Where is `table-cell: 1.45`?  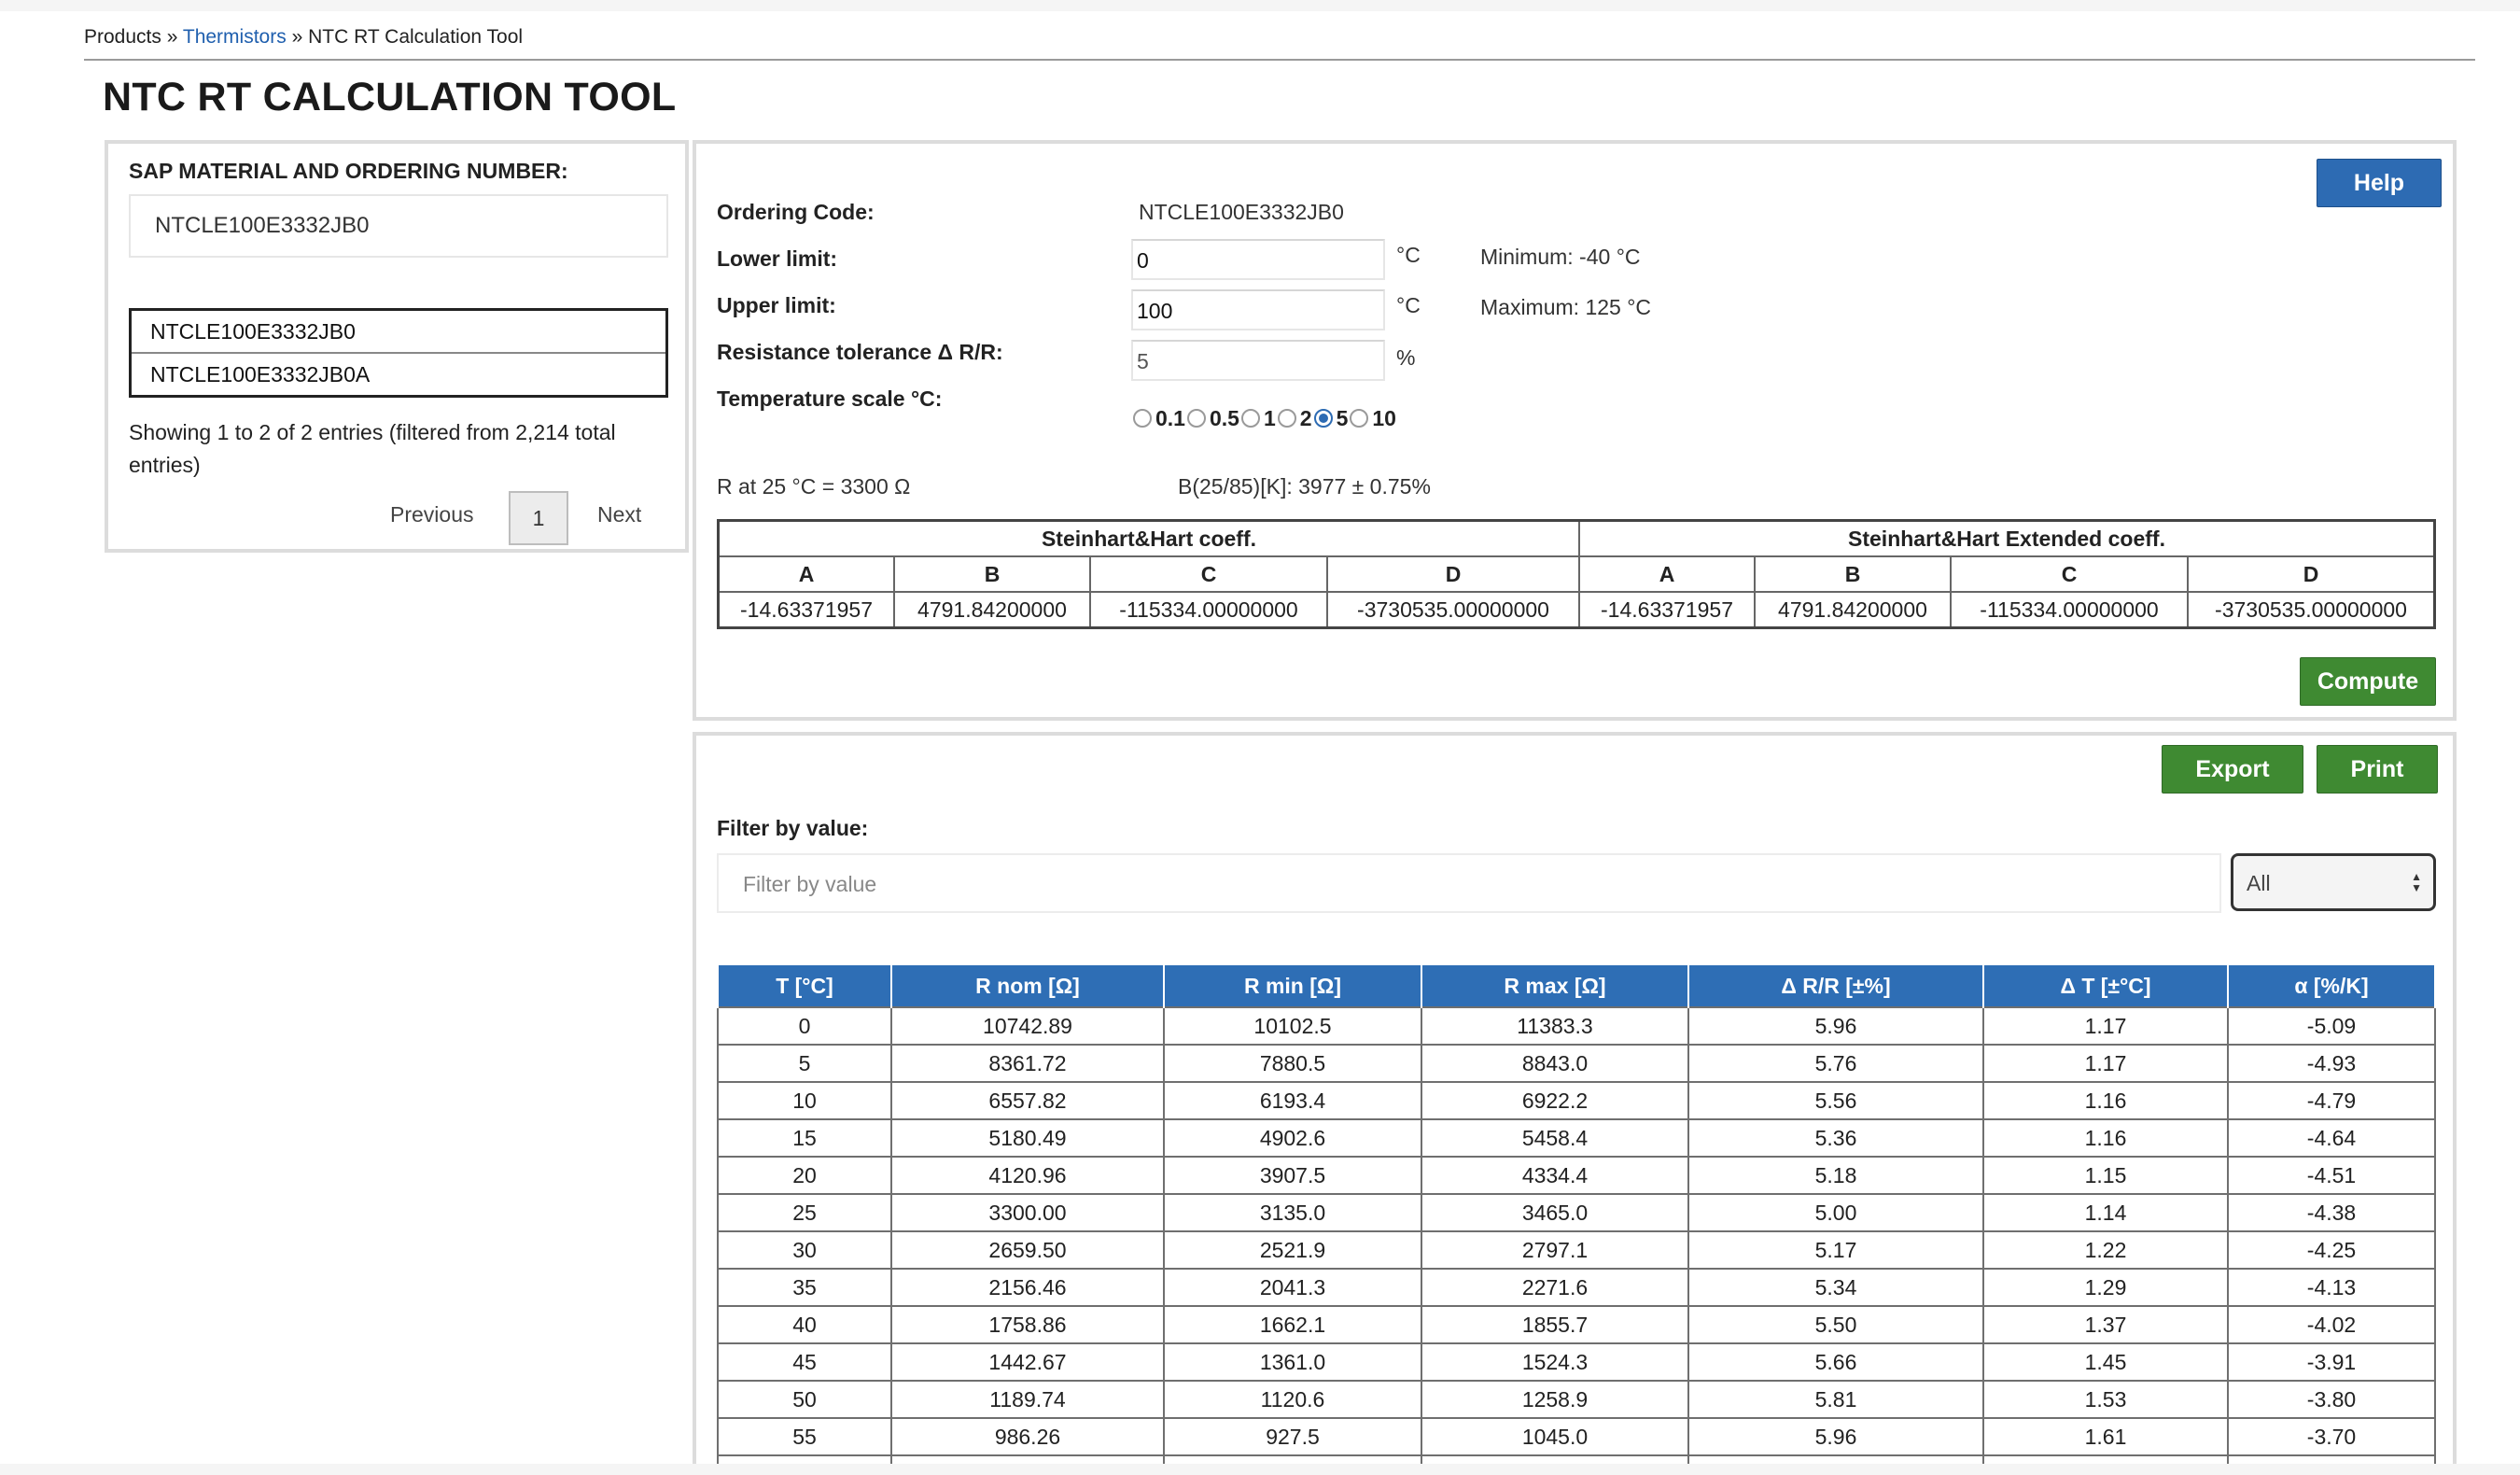
table-cell: 1.45 is located at coordinates (2105, 1362).